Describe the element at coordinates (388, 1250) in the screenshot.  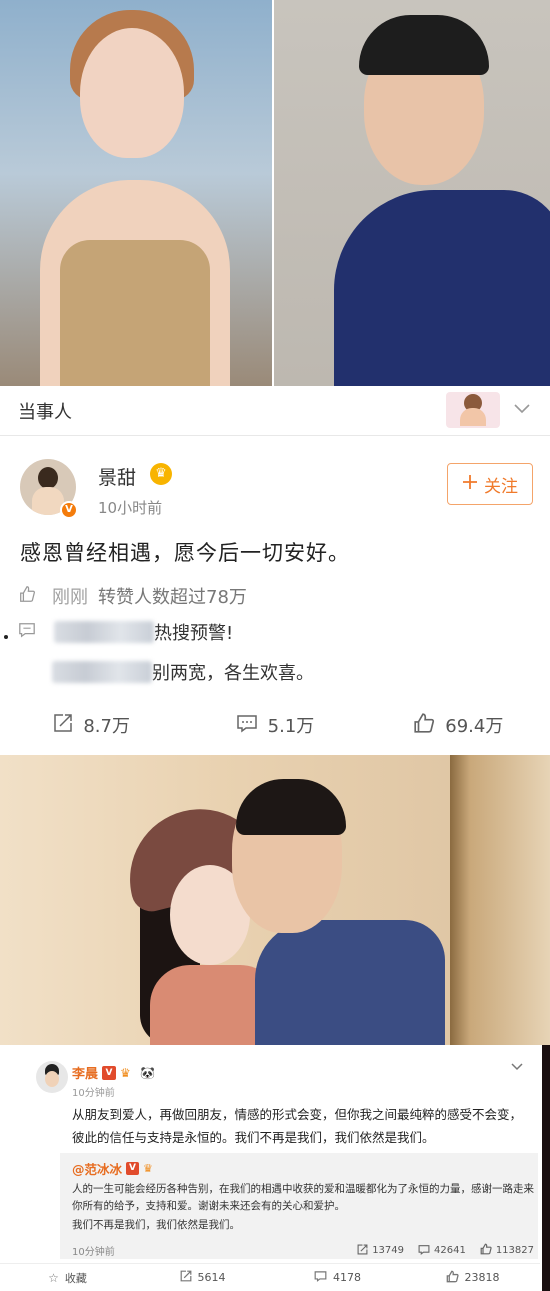
I see `repost-repost-count: 13749` at that location.